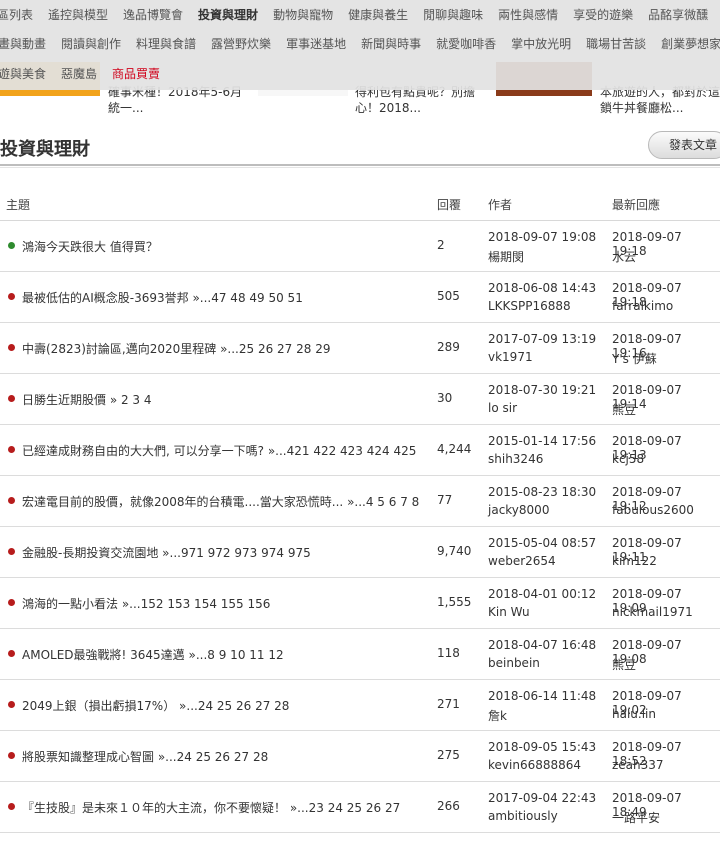 This screenshot has height=864, width=720. I want to click on topic-title: 中壽(2823)討論區,邁向2020里程碑, so click(119, 349).